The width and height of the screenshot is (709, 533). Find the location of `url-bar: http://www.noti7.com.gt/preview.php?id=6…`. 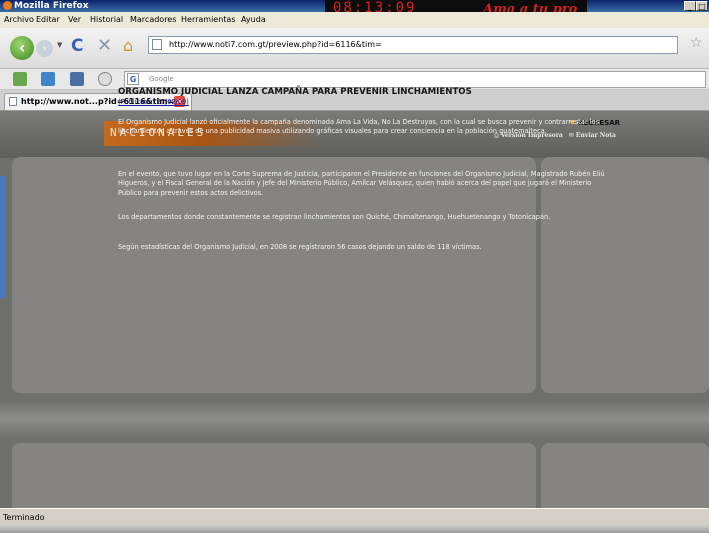

url-bar: http://www.noti7.com.gt/preview.php?id=6… is located at coordinates (413, 45).